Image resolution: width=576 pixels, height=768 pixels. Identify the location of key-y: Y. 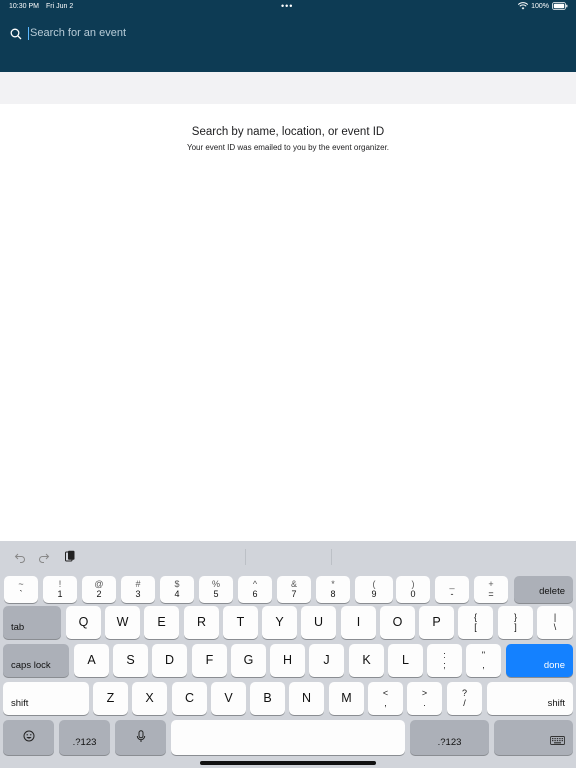
(279, 622).